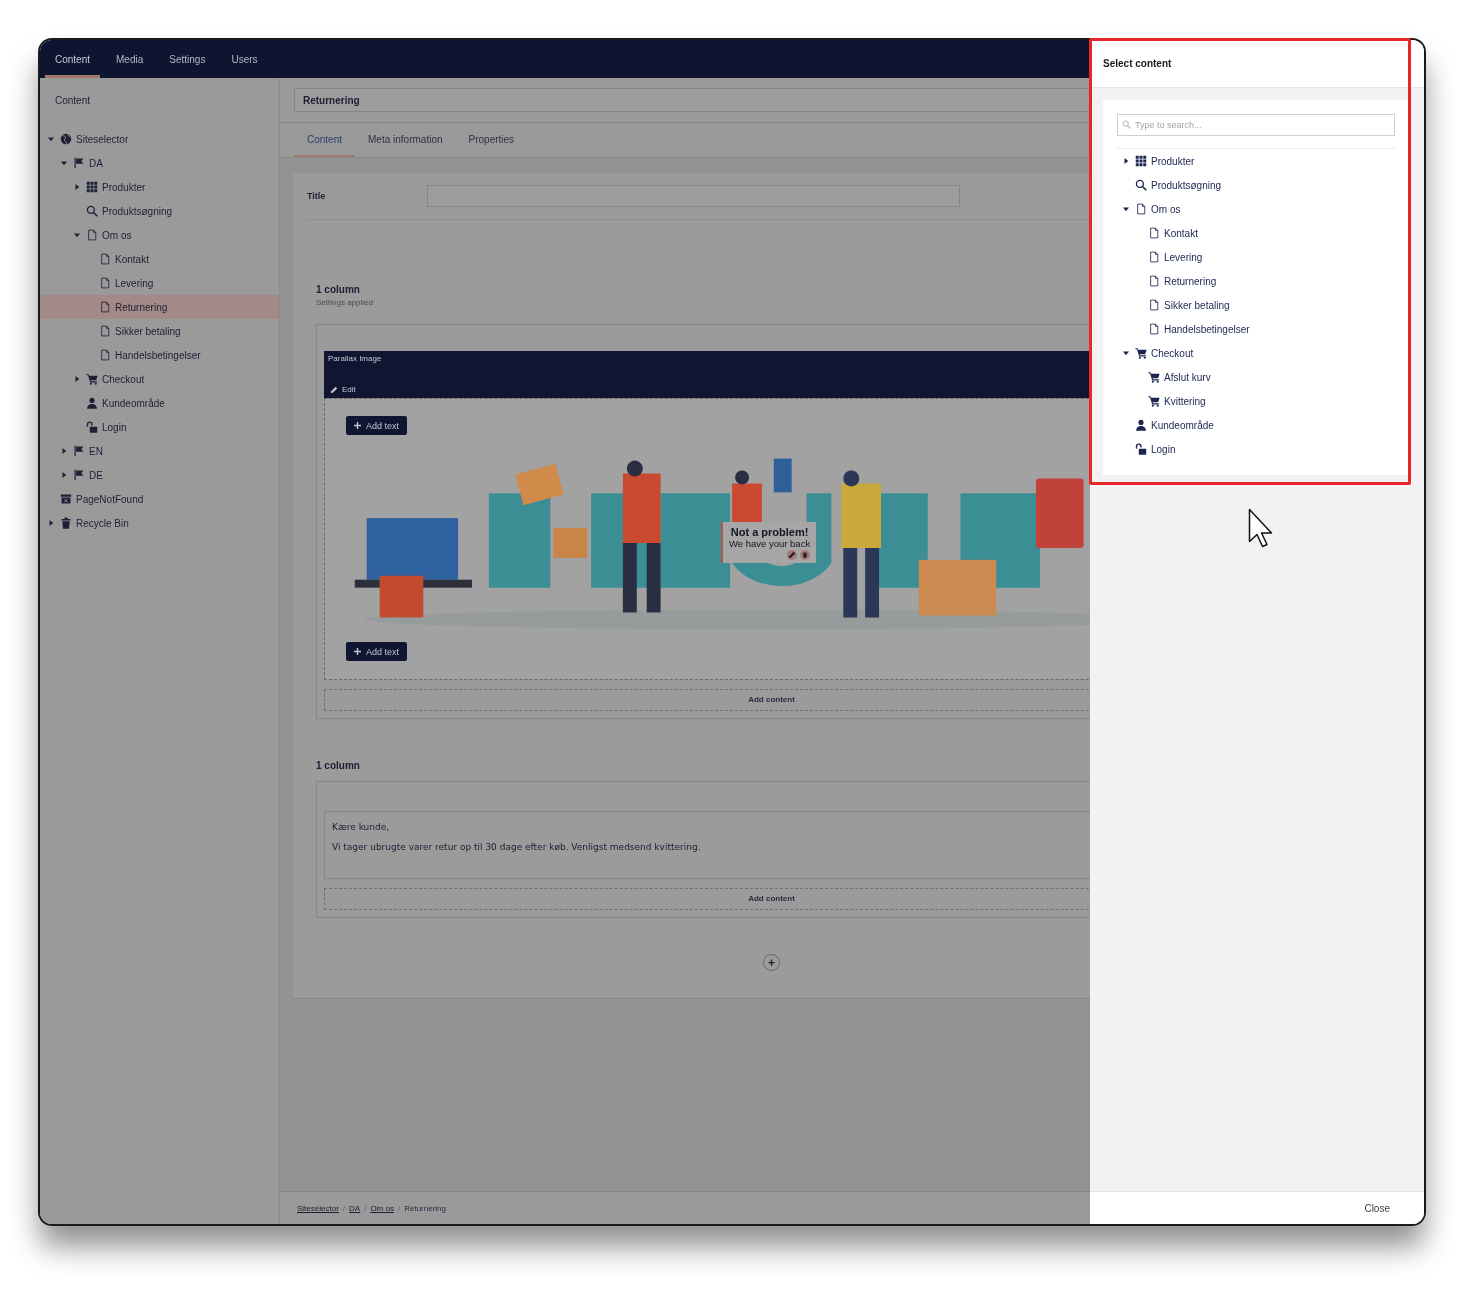 This screenshot has width=1464, height=1297. Describe the element at coordinates (187, 59) in the screenshot. I see `nav-tab: Settings` at that location.